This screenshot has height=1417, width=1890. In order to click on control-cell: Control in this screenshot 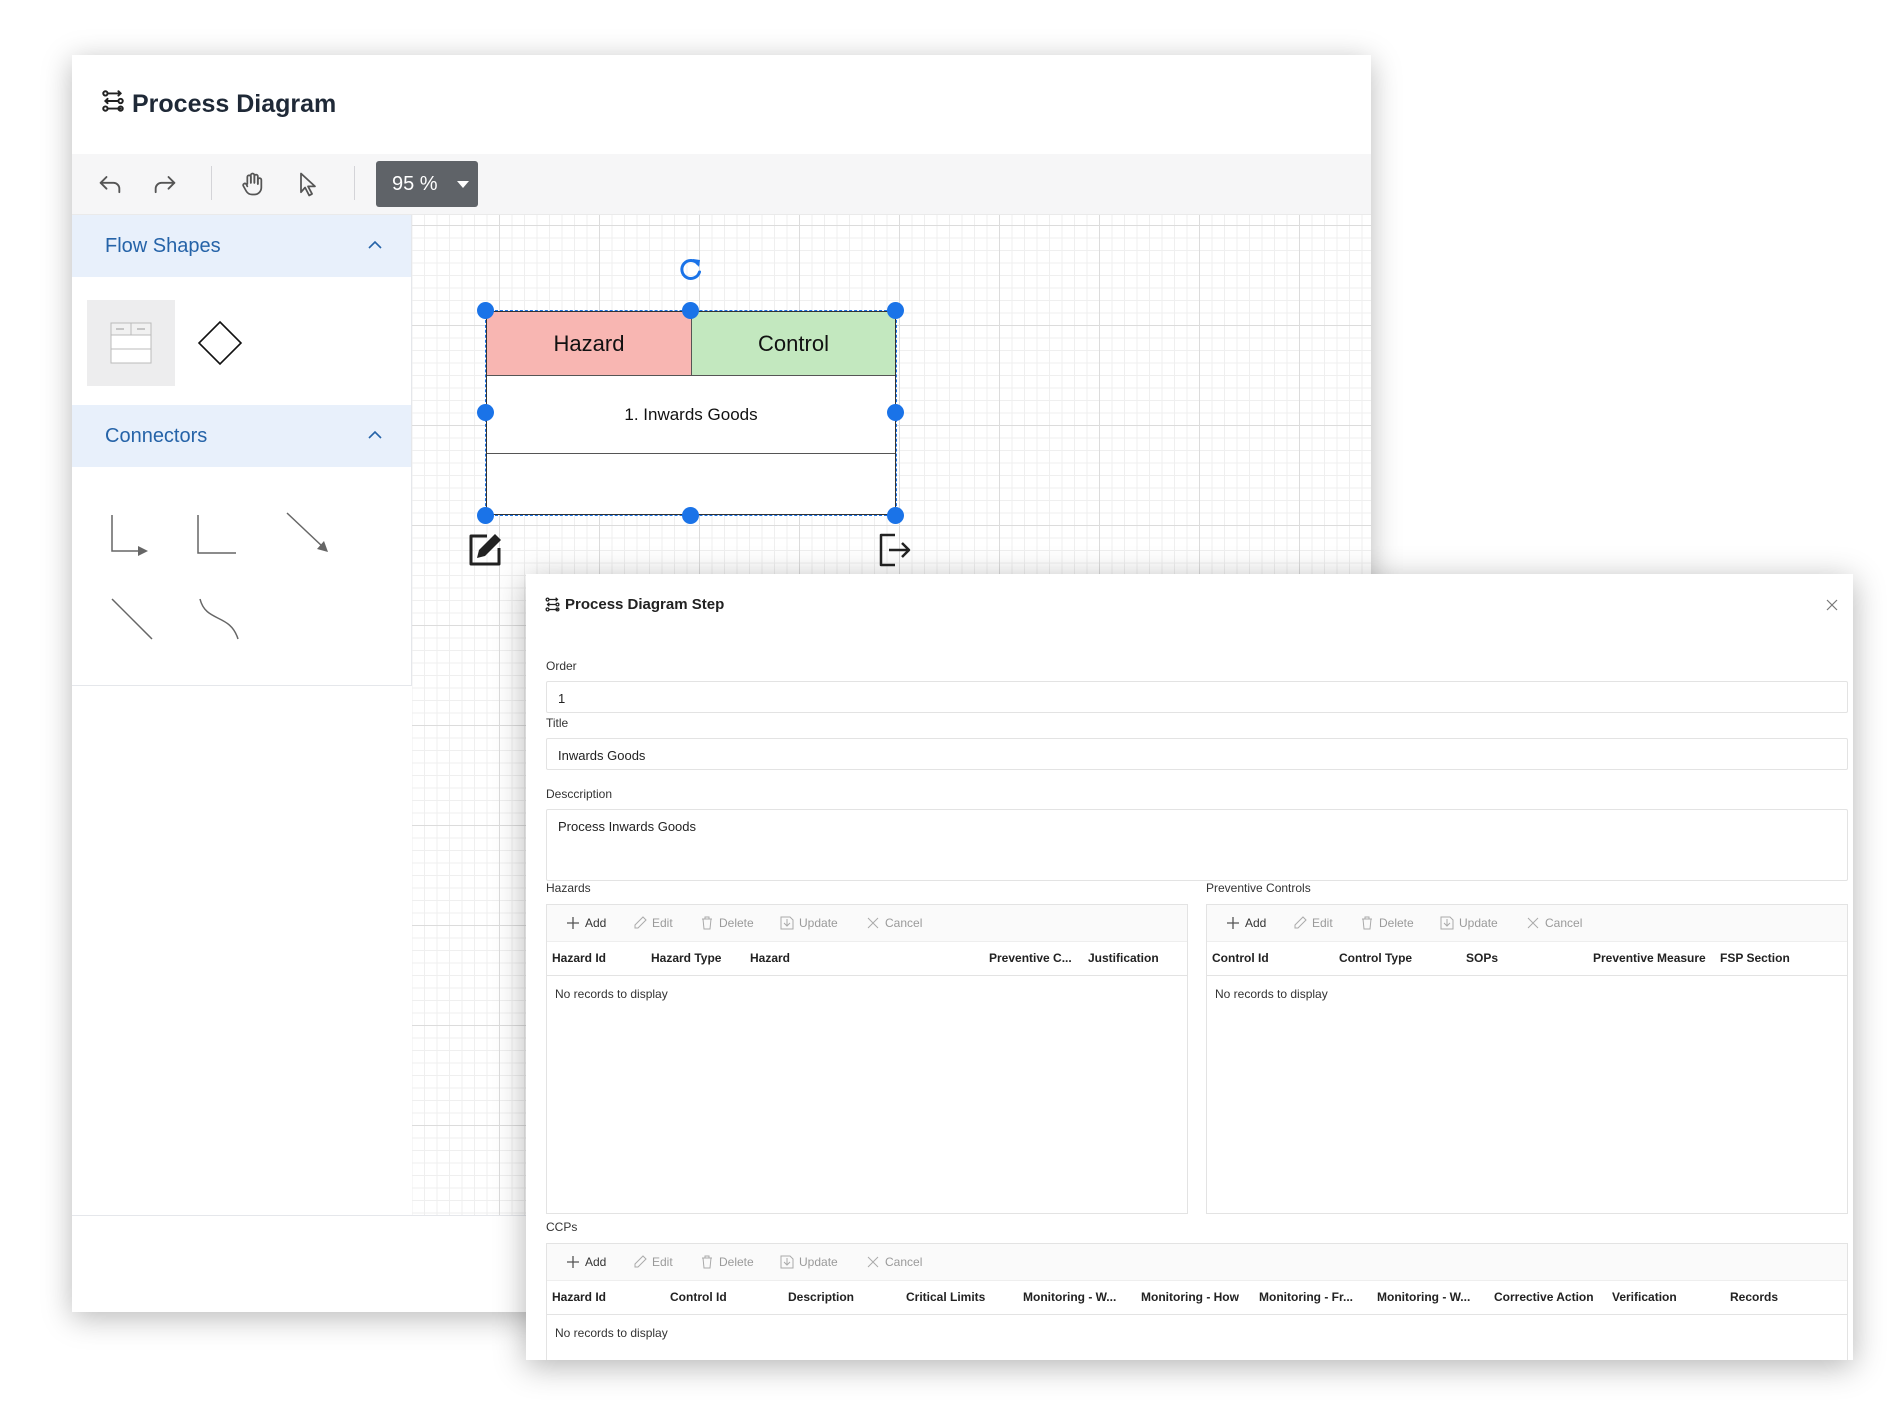, I will do `click(793, 344)`.